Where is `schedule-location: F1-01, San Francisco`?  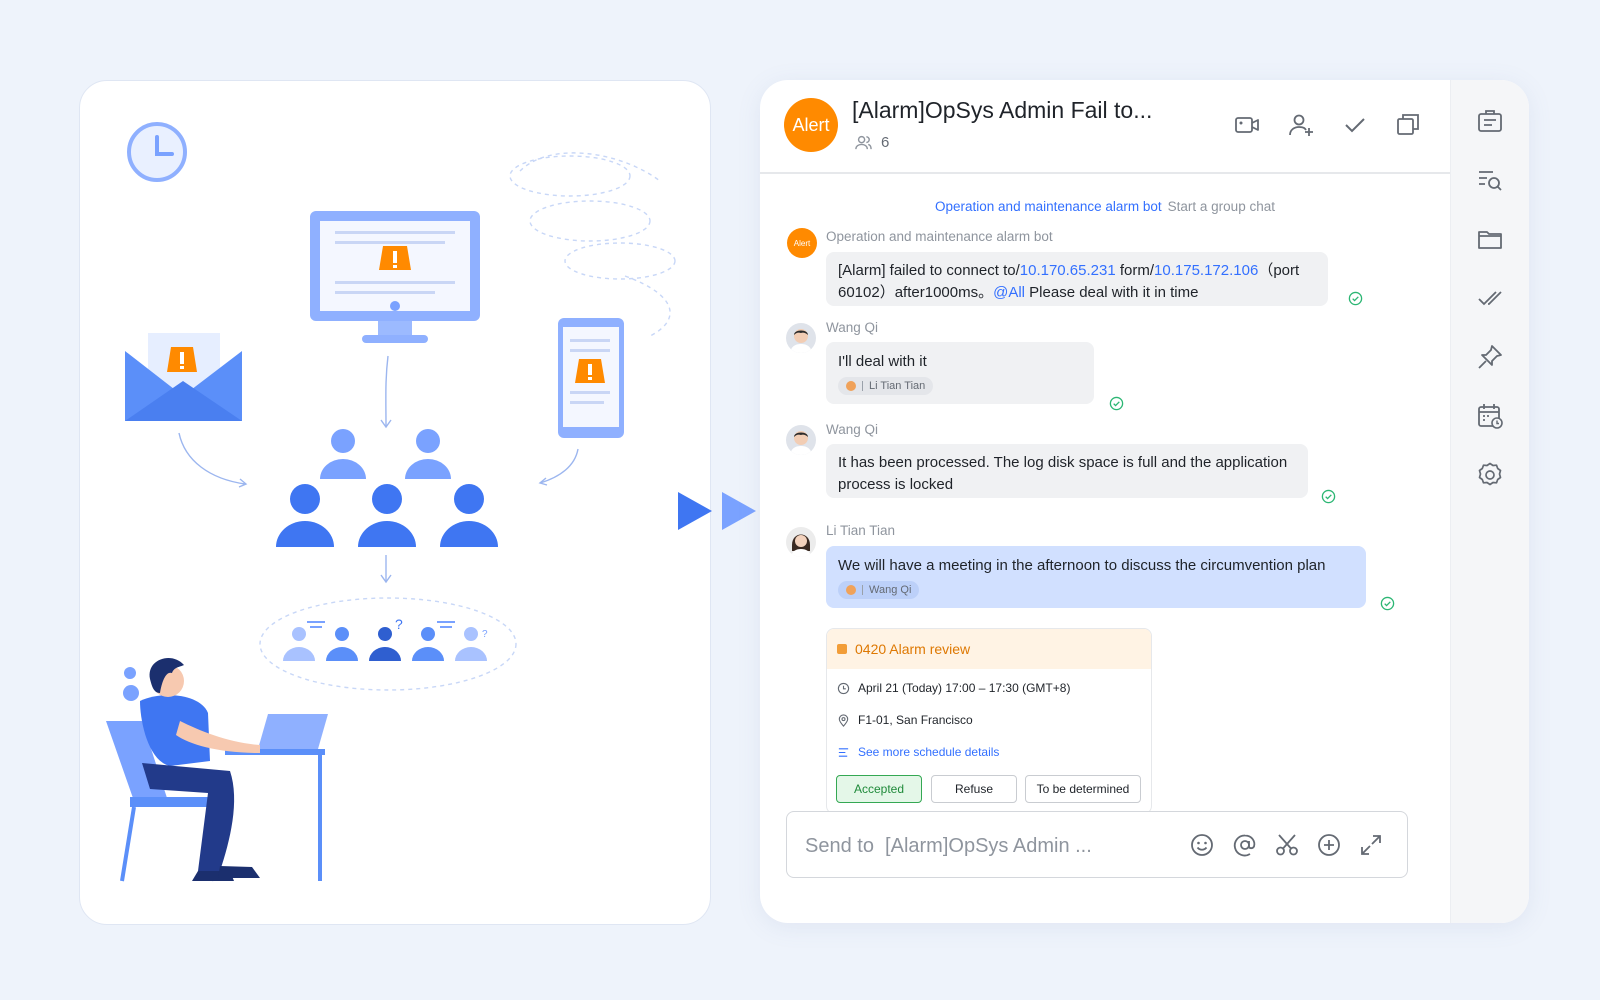 schedule-location: F1-01, San Francisco is located at coordinates (915, 720).